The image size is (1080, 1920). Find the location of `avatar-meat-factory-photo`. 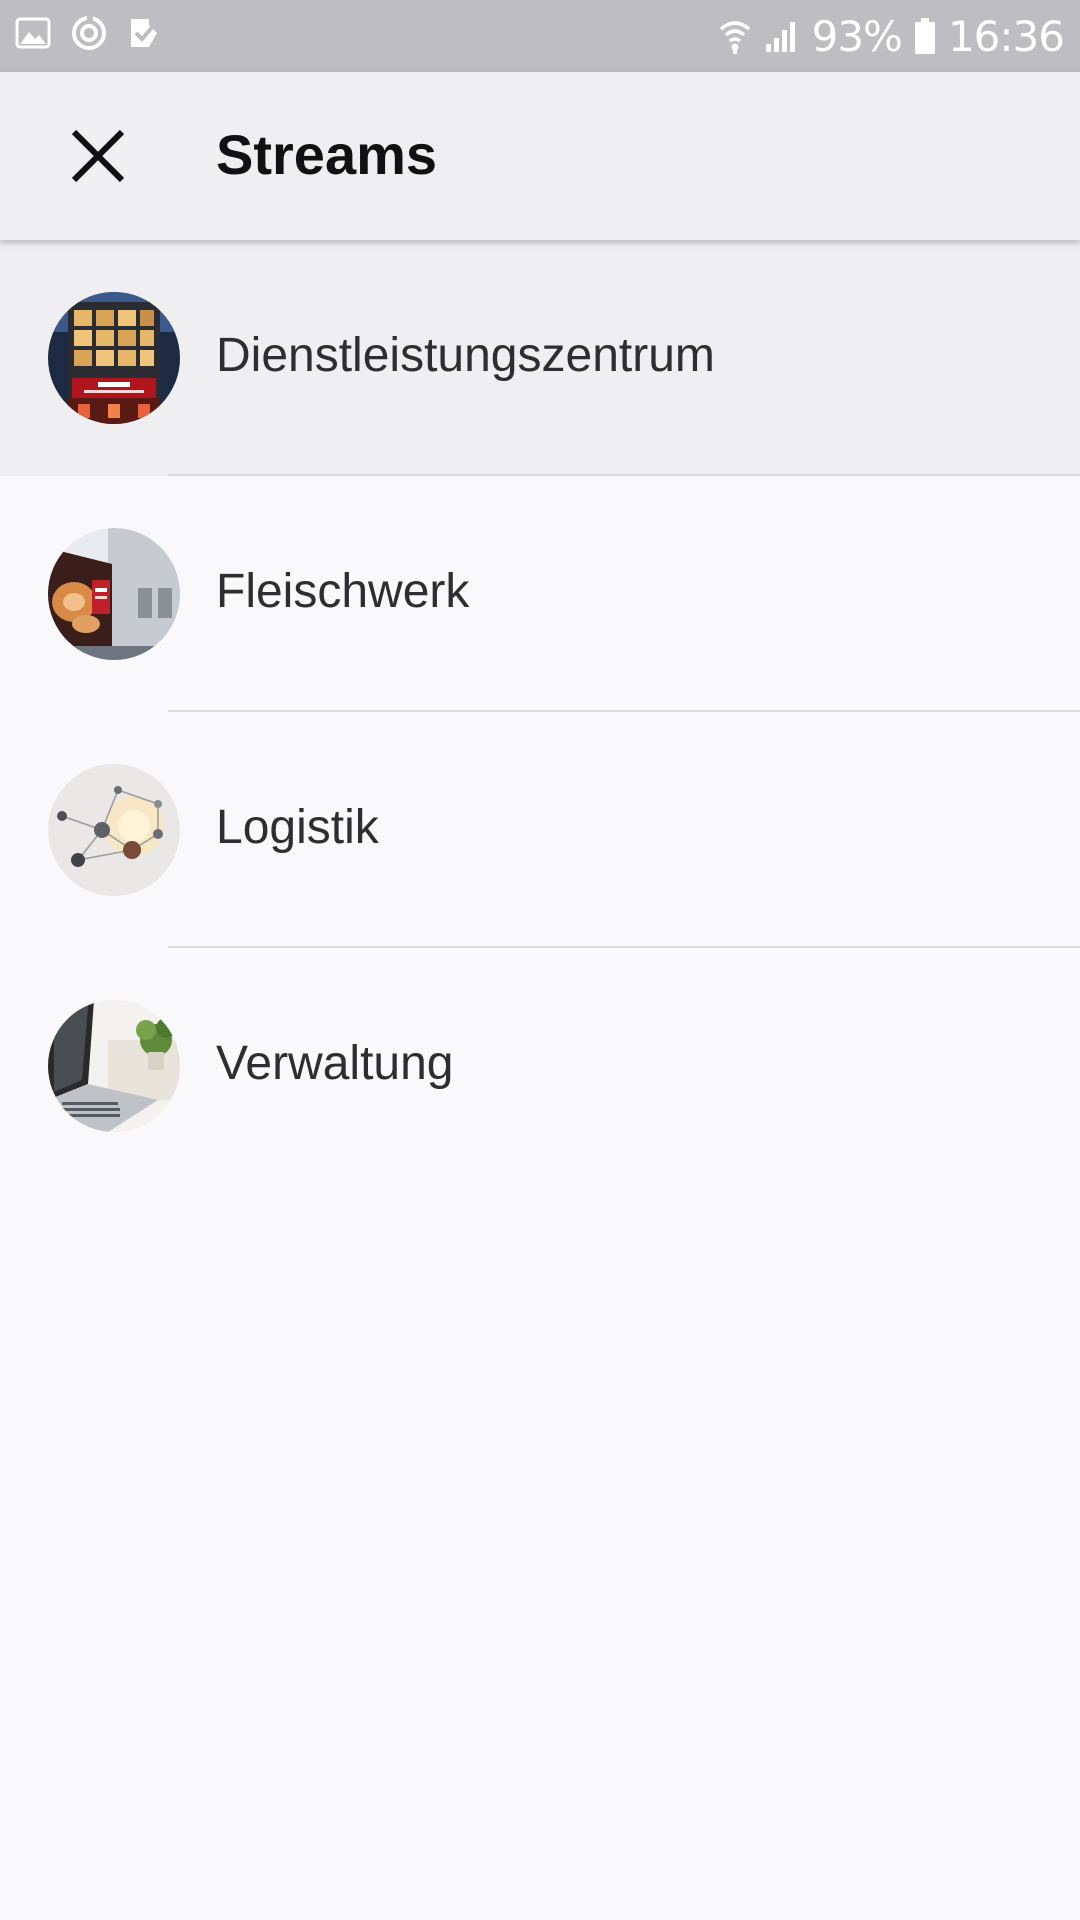

avatar-meat-factory-photo is located at coordinates (114, 594).